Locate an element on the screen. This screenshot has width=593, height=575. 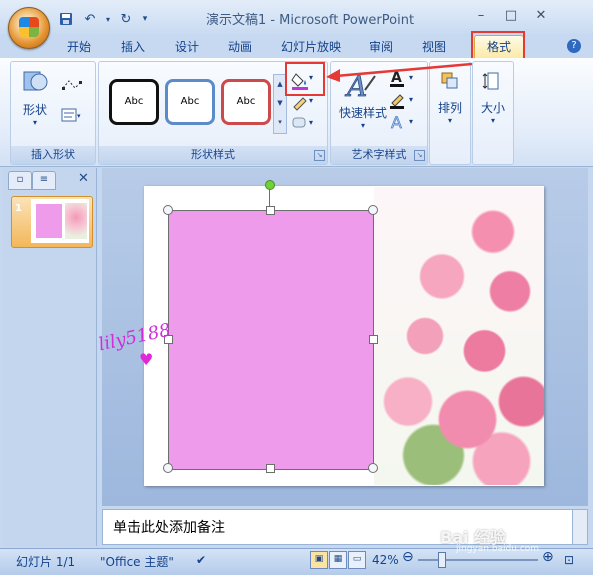
customize-qat-icon: ▾ is located at coordinates (145, 19).